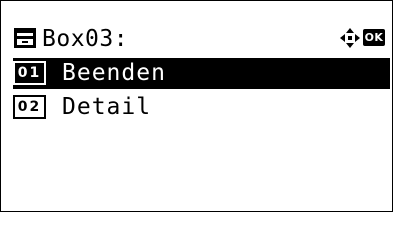  What do you see at coordinates (85, 39) in the screenshot?
I see `screen-title: Box03:` at bounding box center [85, 39].